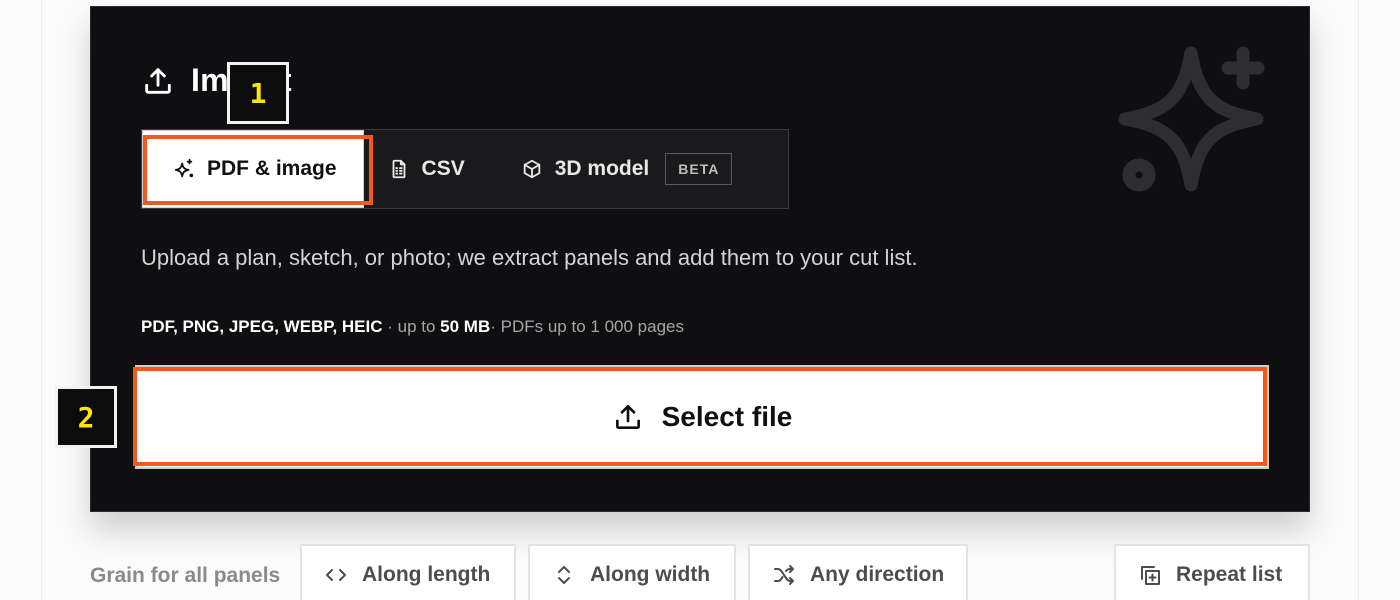  I want to click on grain-label: Grain for all panels, so click(185, 575).